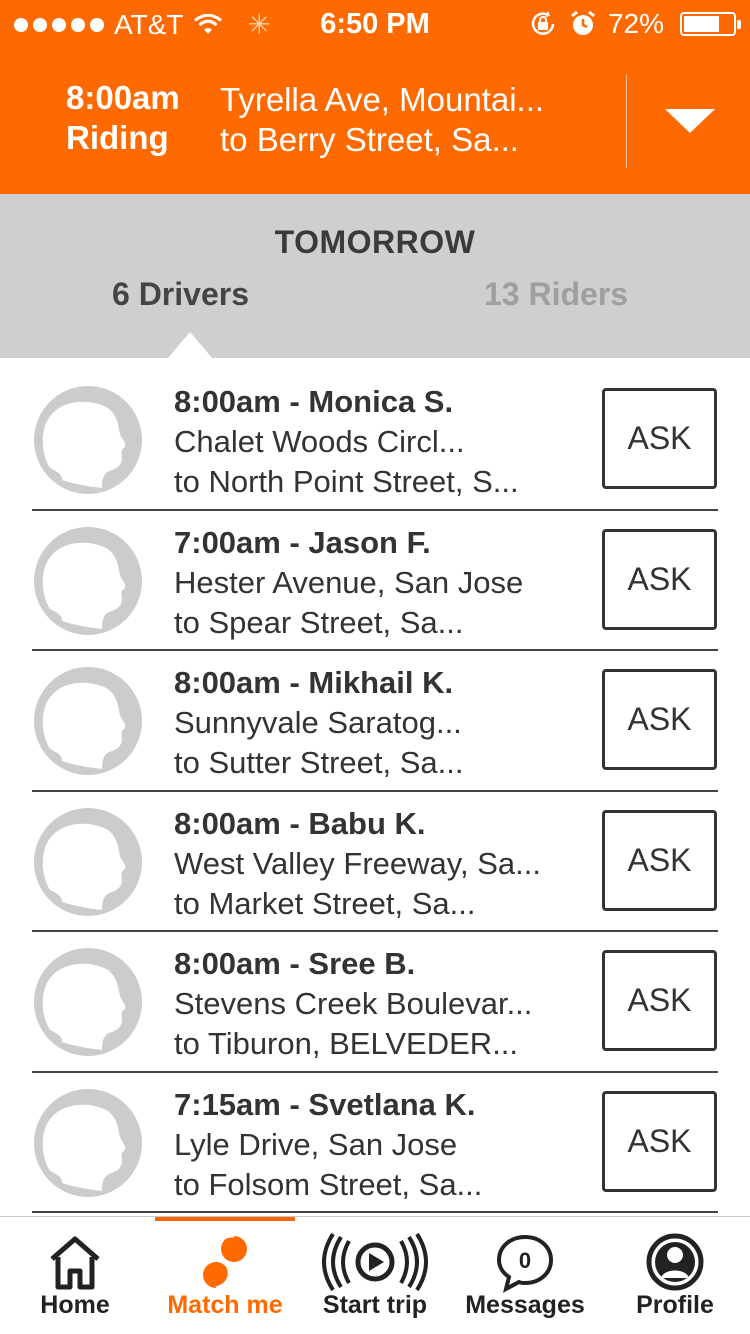 The height and width of the screenshot is (1334, 750). I want to click on tab-home: Home, so click(75, 1275).